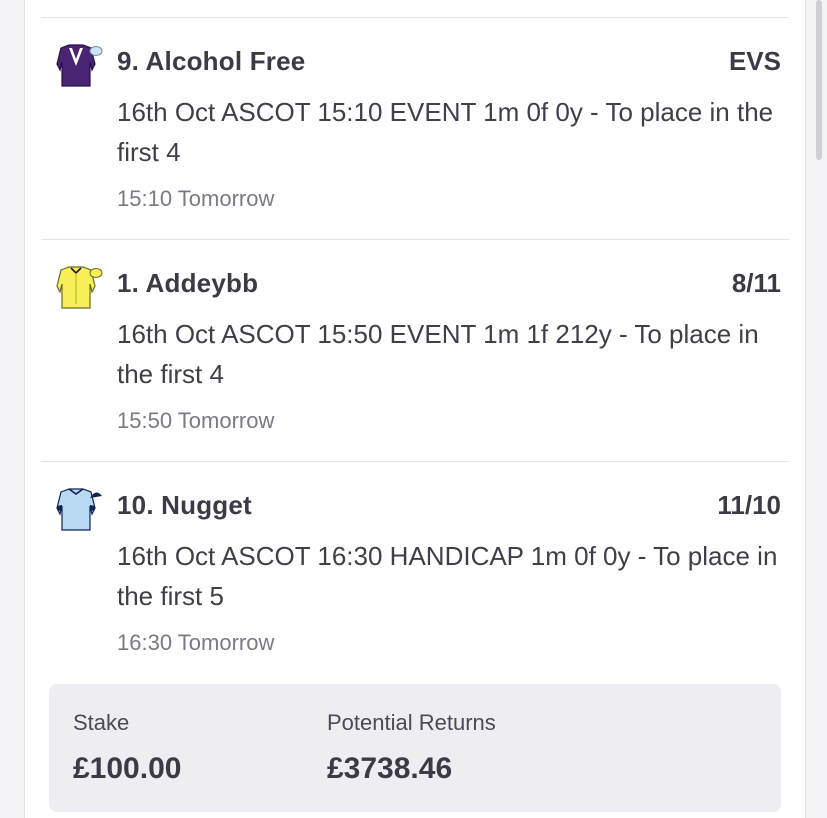 Image resolution: width=827 pixels, height=818 pixels. Describe the element at coordinates (188, 283) in the screenshot. I see `runner-name: 1. Addeybb` at that location.